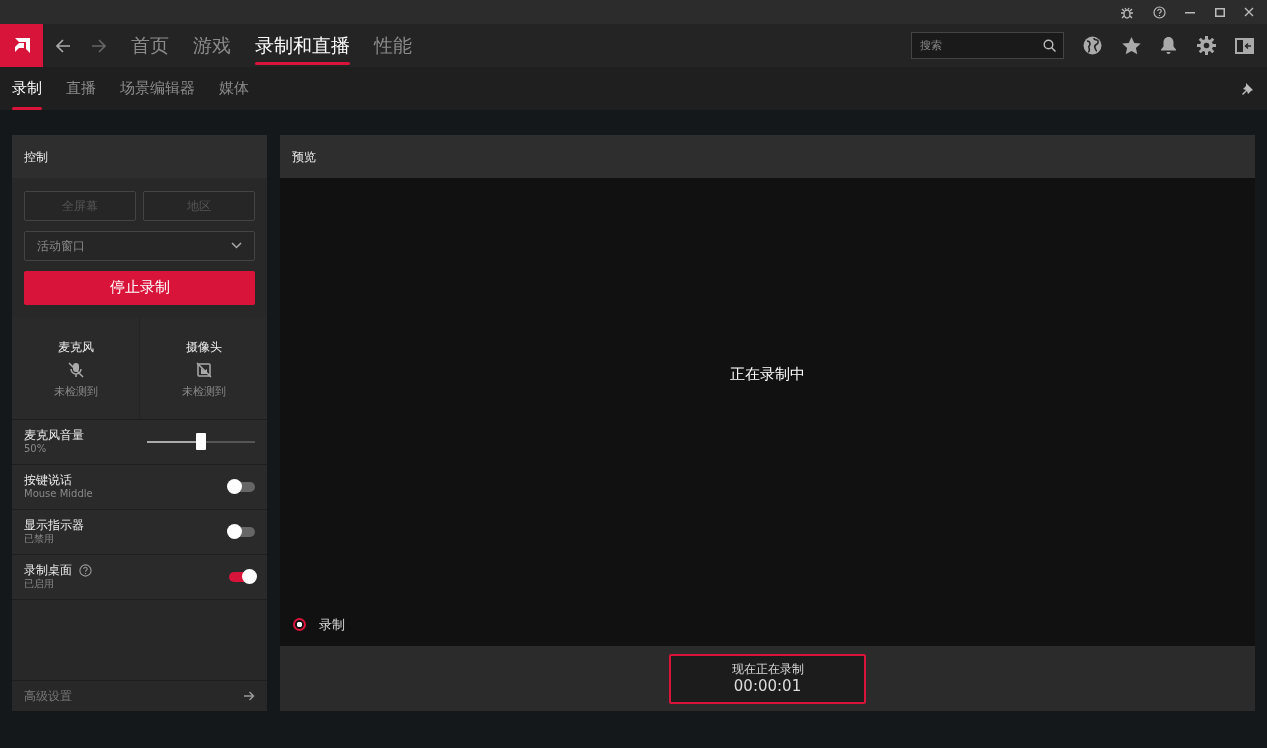  What do you see at coordinates (392, 45) in the screenshot?
I see `nav-tab: 性能` at bounding box center [392, 45].